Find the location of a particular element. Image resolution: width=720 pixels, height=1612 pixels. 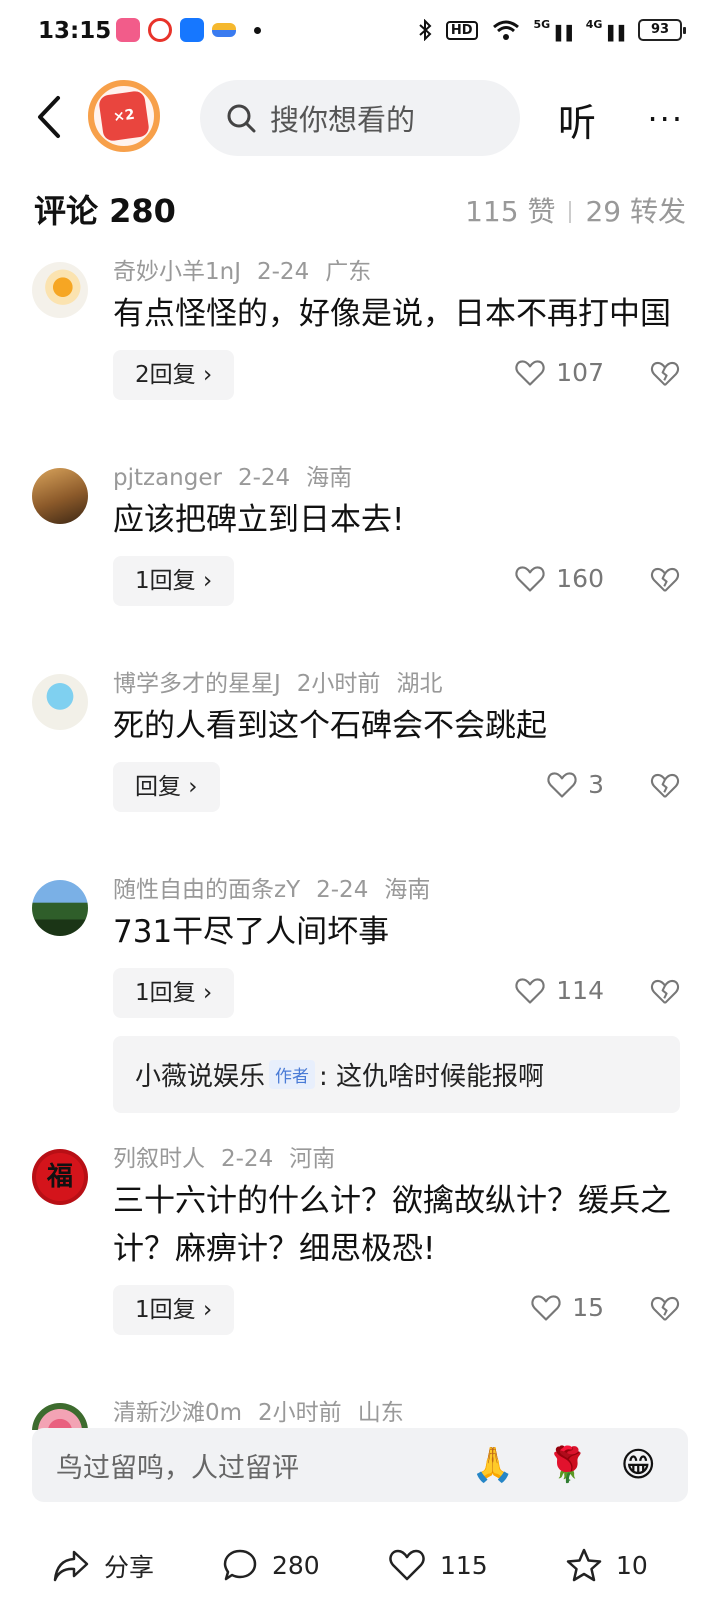

status-bar: 13:15 HD 5G▐▐ 4G▐▐ 93 is located at coordinates (360, 33).